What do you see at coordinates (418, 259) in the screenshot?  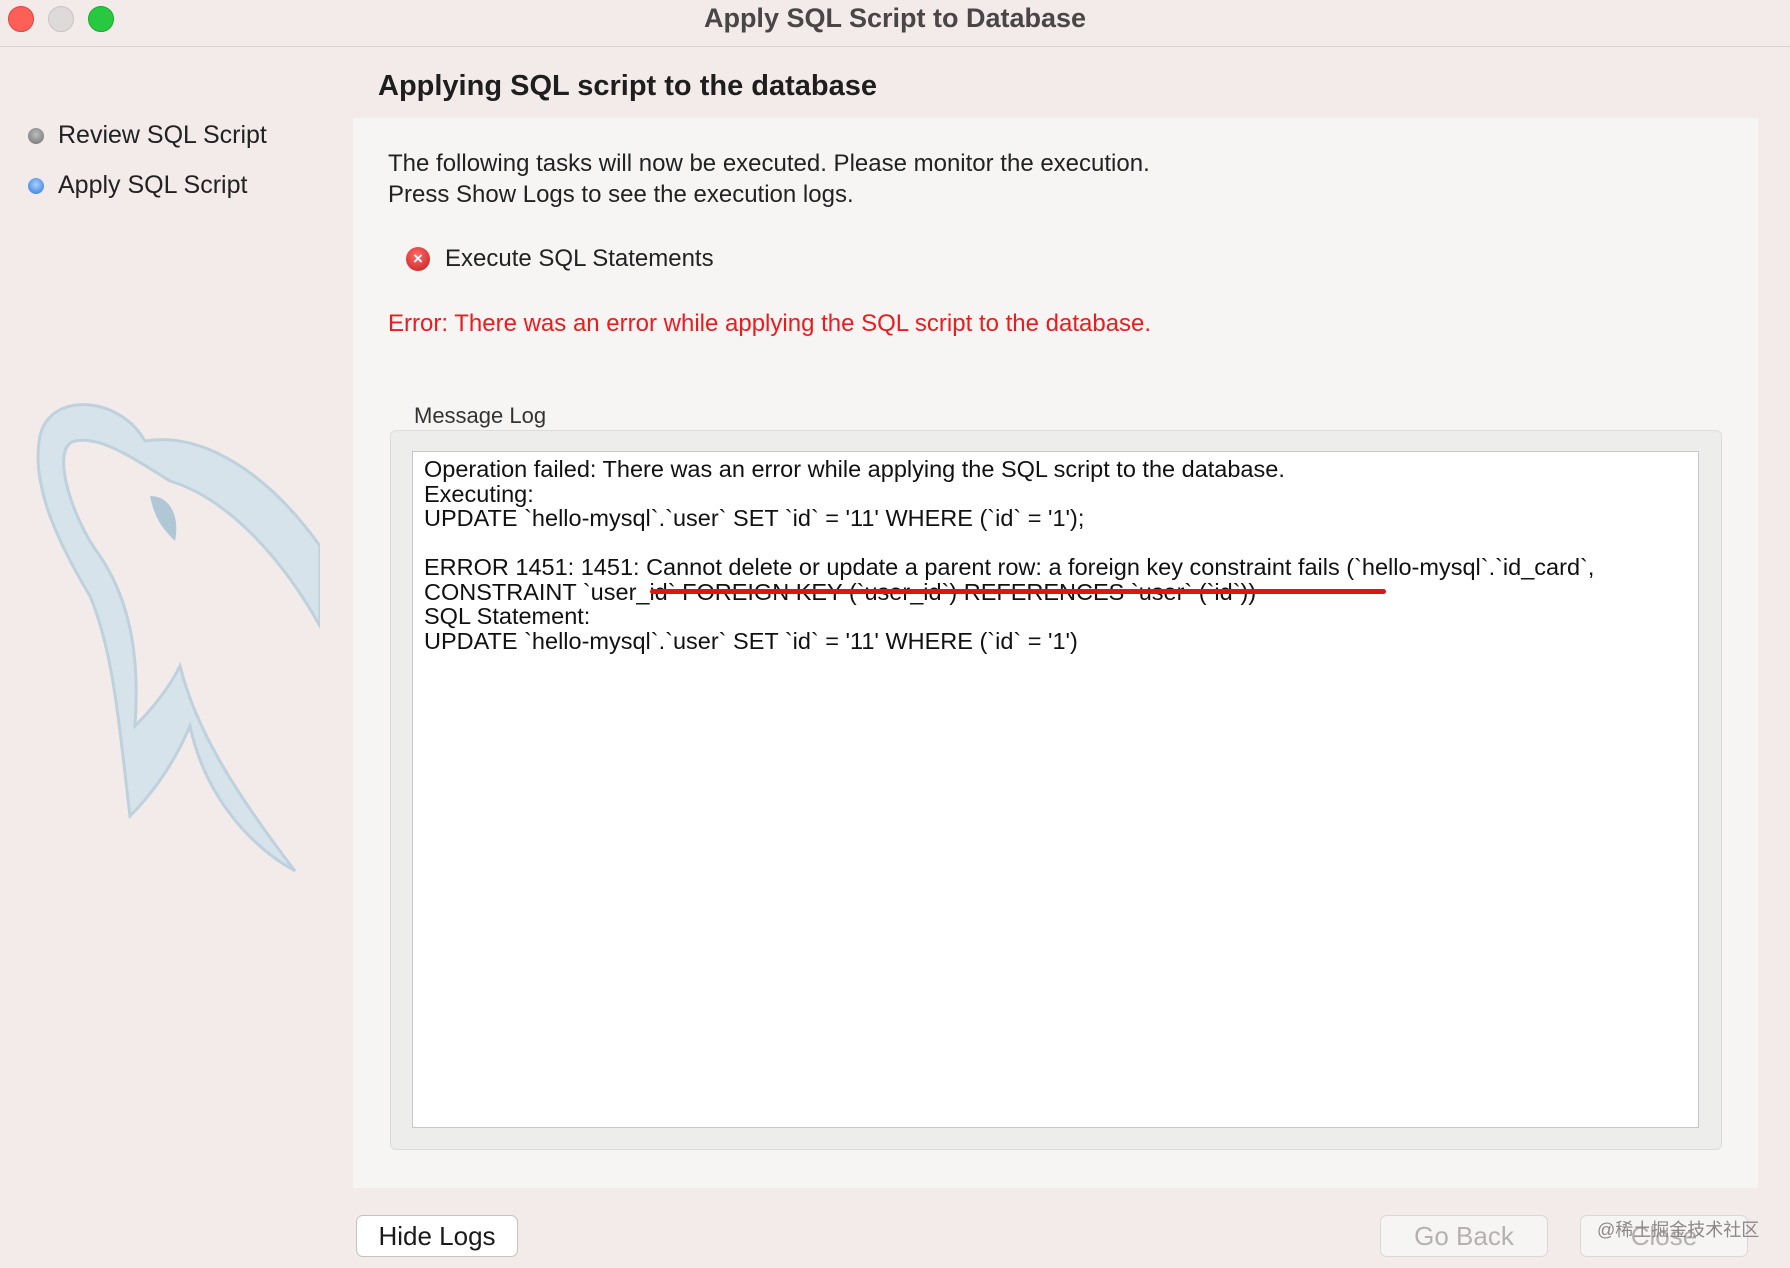 I see `error-x-icon: ×` at bounding box center [418, 259].